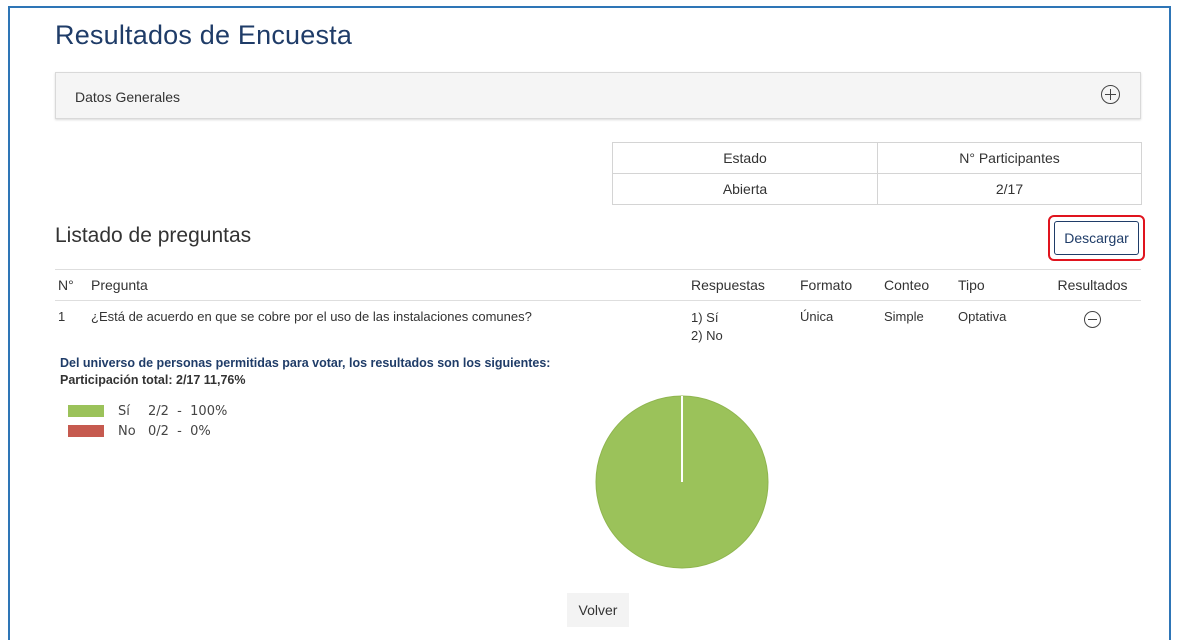 The width and height of the screenshot is (1180, 640). What do you see at coordinates (86, 431) in the screenshot?
I see `legend-swatch-no` at bounding box center [86, 431].